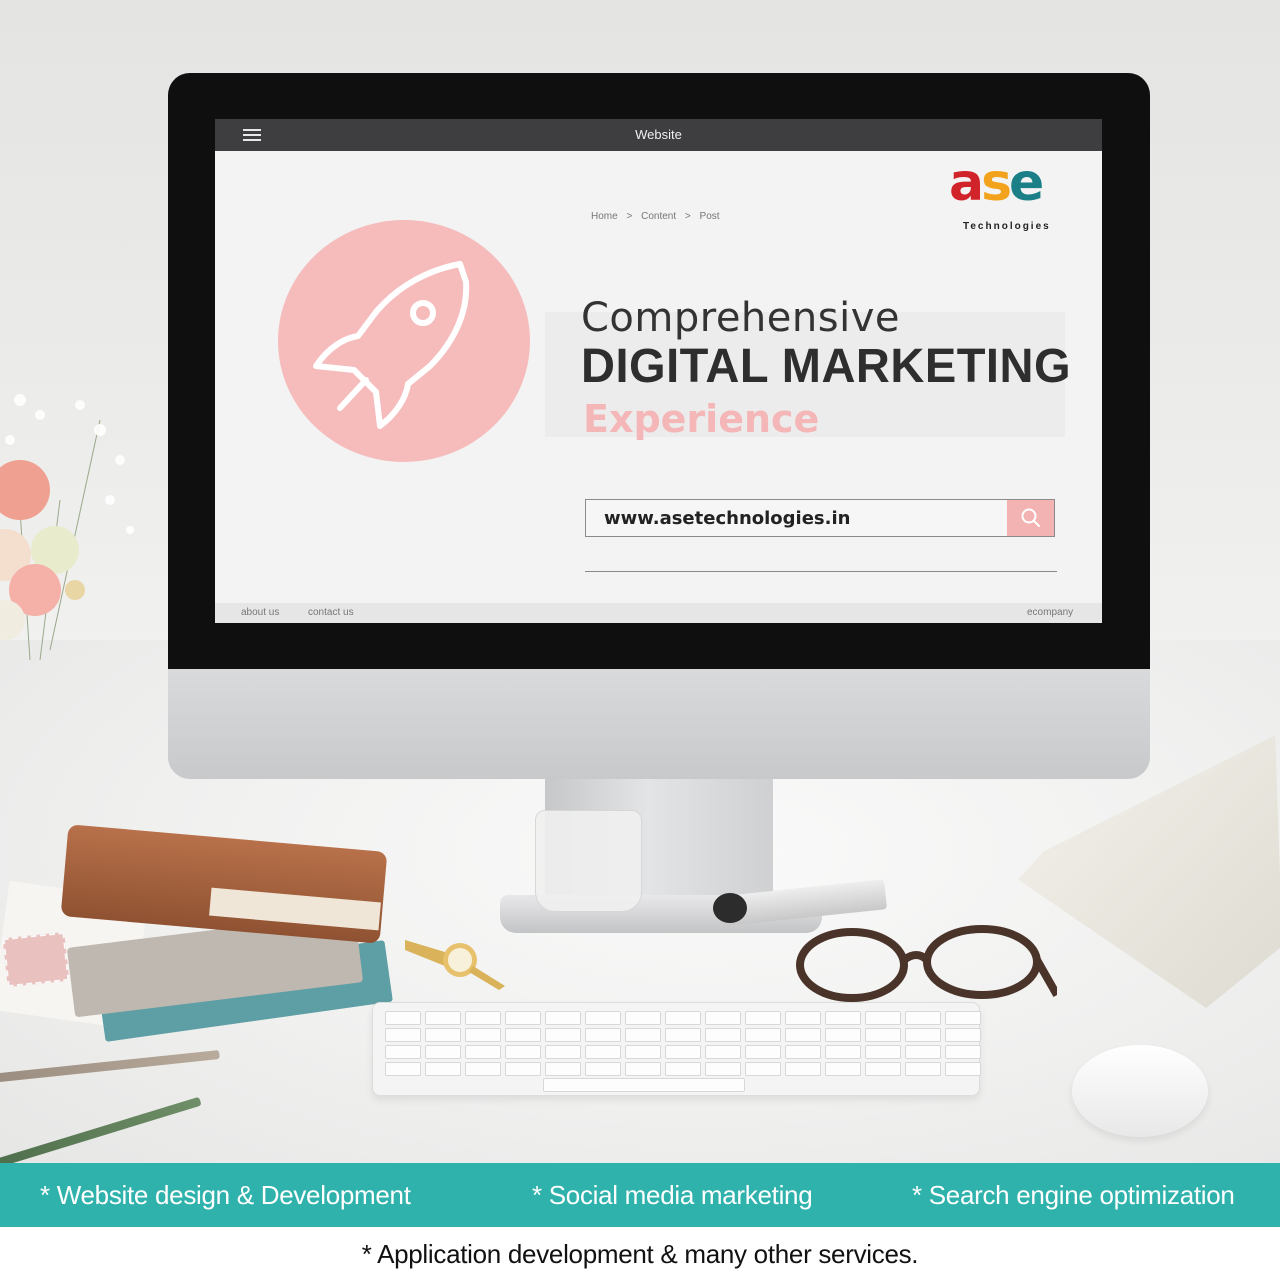 This screenshot has height=1280, width=1280. I want to click on screen-footer: about us contact us ecompany, so click(658, 613).